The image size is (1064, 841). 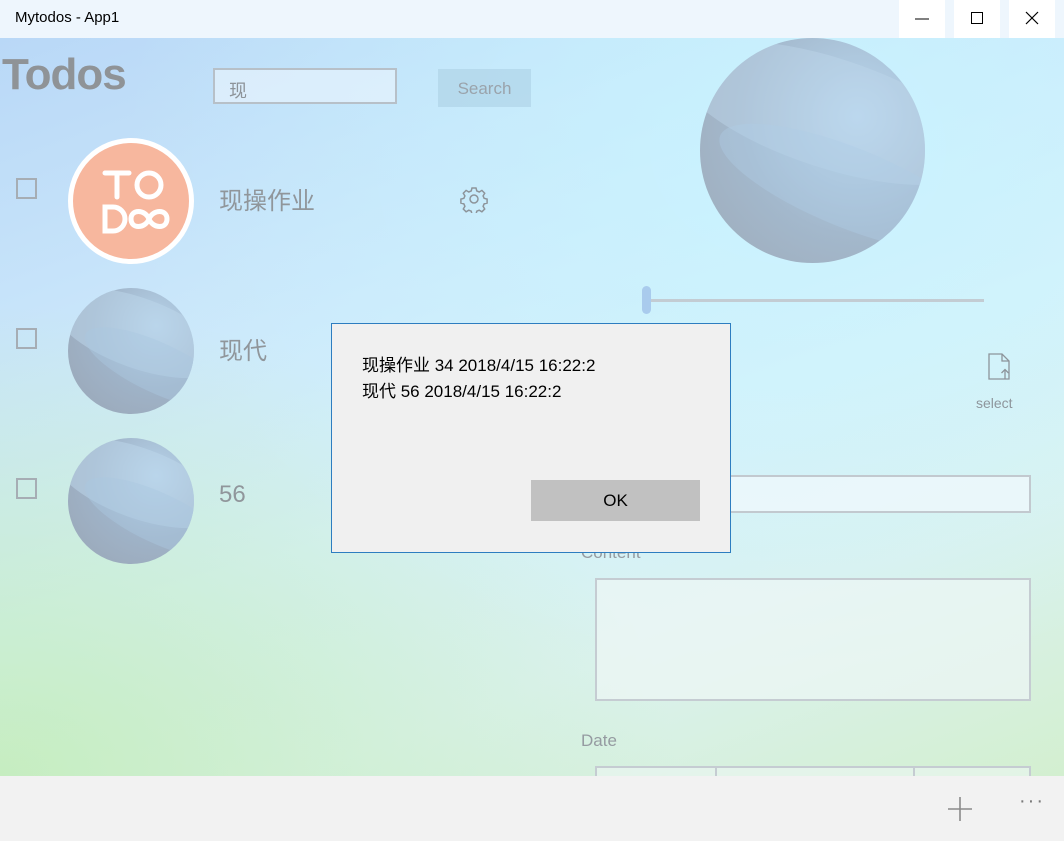 I want to click on content-input, so click(x=813, y=639).